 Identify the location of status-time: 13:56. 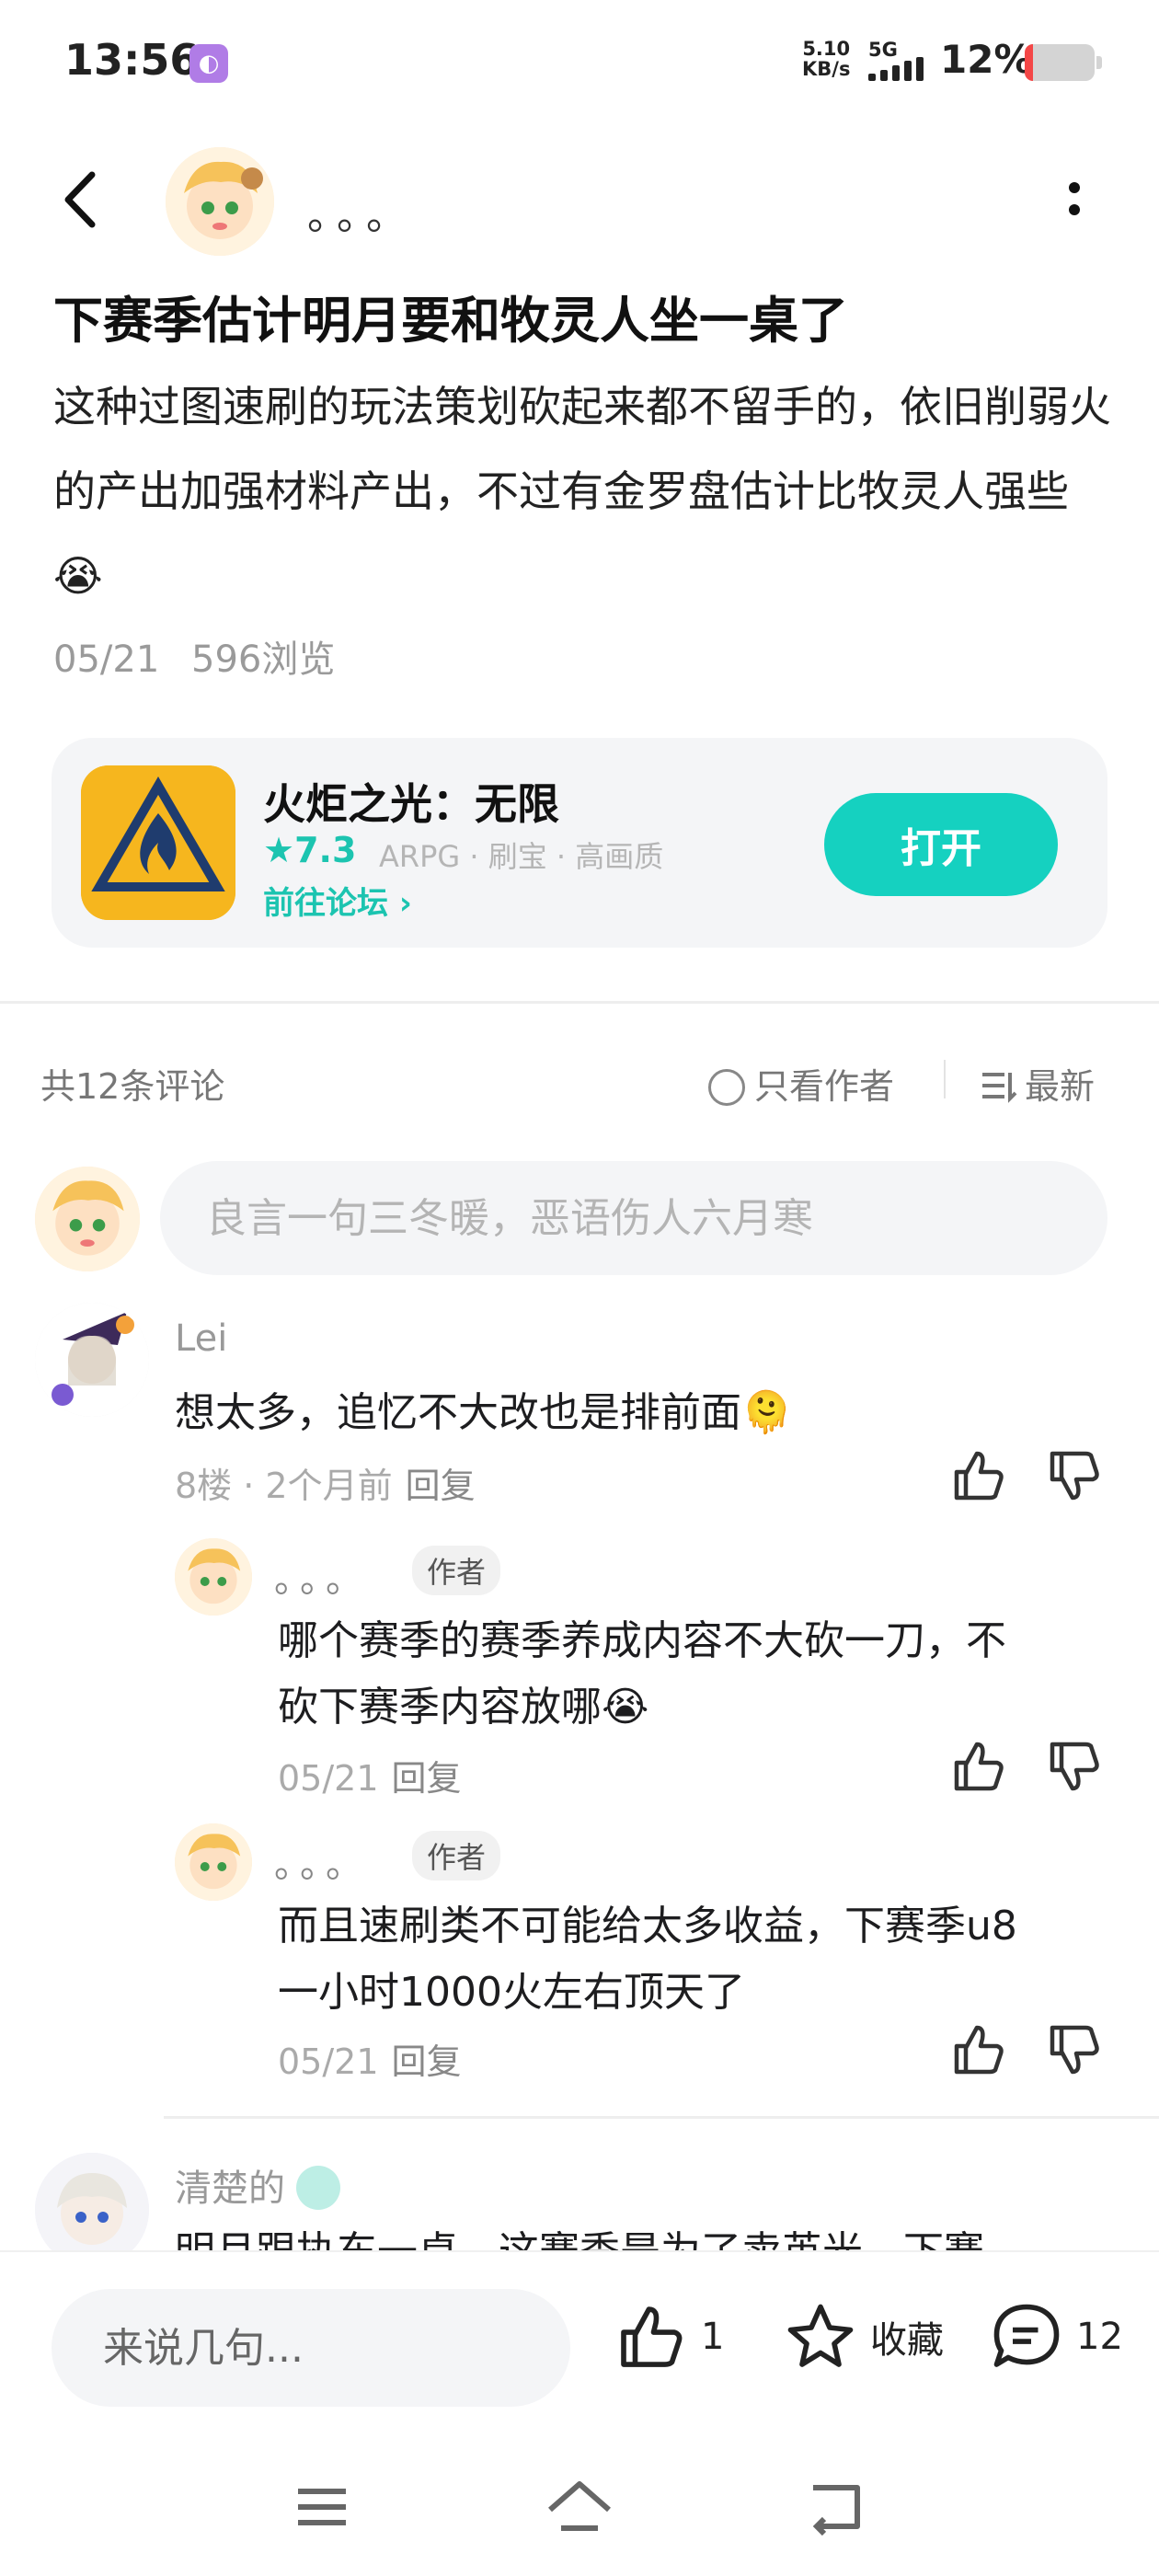
(132, 60).